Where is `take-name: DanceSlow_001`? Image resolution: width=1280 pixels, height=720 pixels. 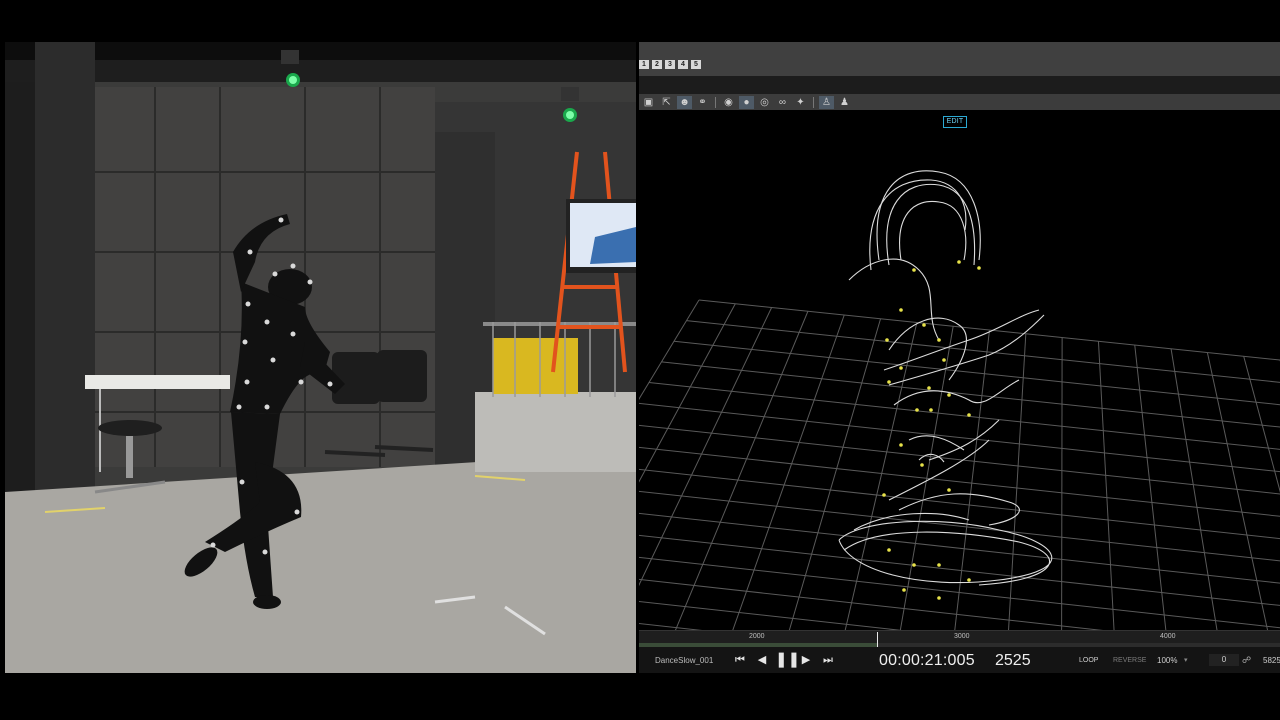
take-name: DanceSlow_001 is located at coordinates (684, 660).